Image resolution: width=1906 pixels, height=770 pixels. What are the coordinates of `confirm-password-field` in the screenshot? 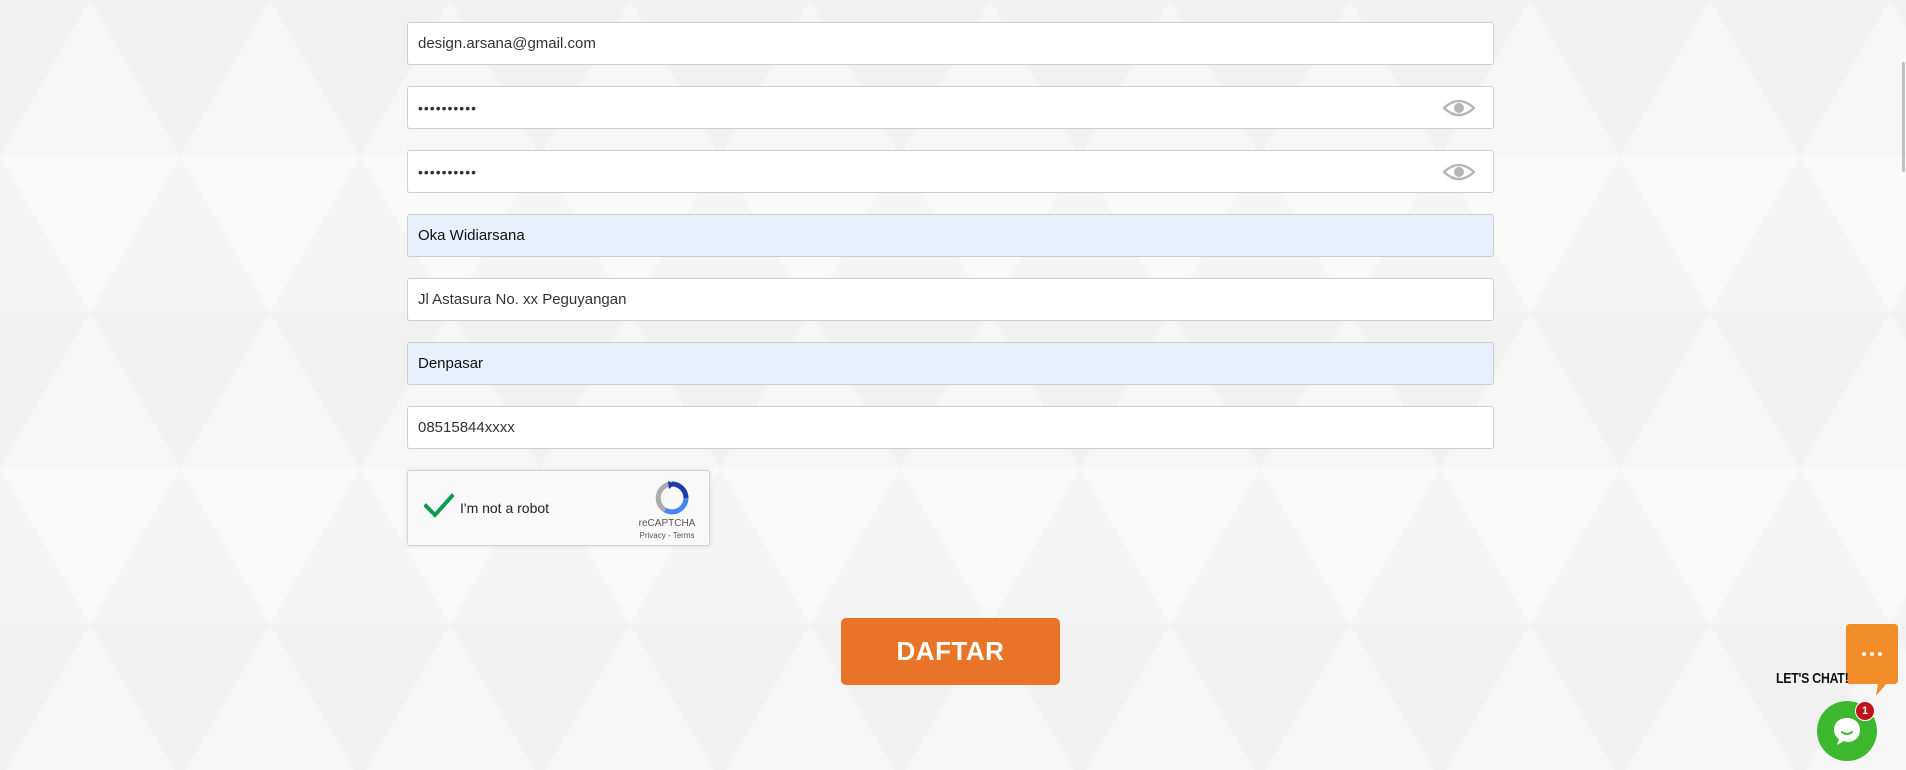 It's located at (950, 171).